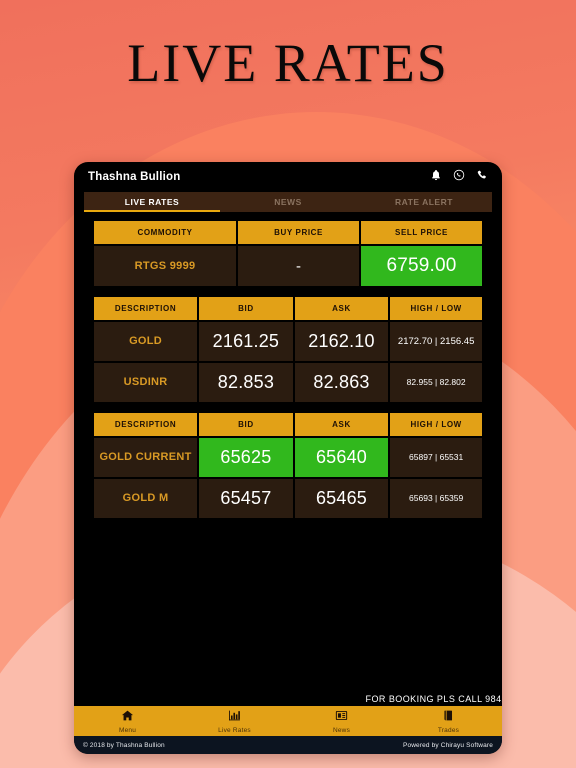 This screenshot has width=576, height=768. What do you see at coordinates (299, 266) in the screenshot?
I see `cell-buy-price: -` at bounding box center [299, 266].